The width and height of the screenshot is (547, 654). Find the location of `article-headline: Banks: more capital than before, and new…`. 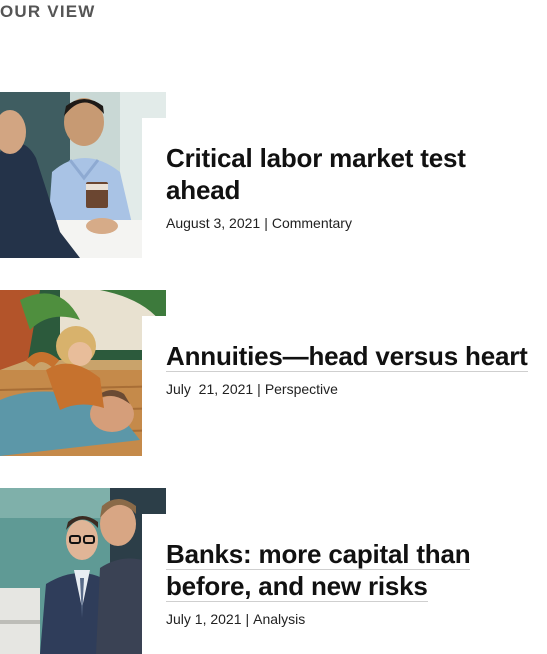

article-headline: Banks: more capital than before, and new… is located at coordinates (351, 570).